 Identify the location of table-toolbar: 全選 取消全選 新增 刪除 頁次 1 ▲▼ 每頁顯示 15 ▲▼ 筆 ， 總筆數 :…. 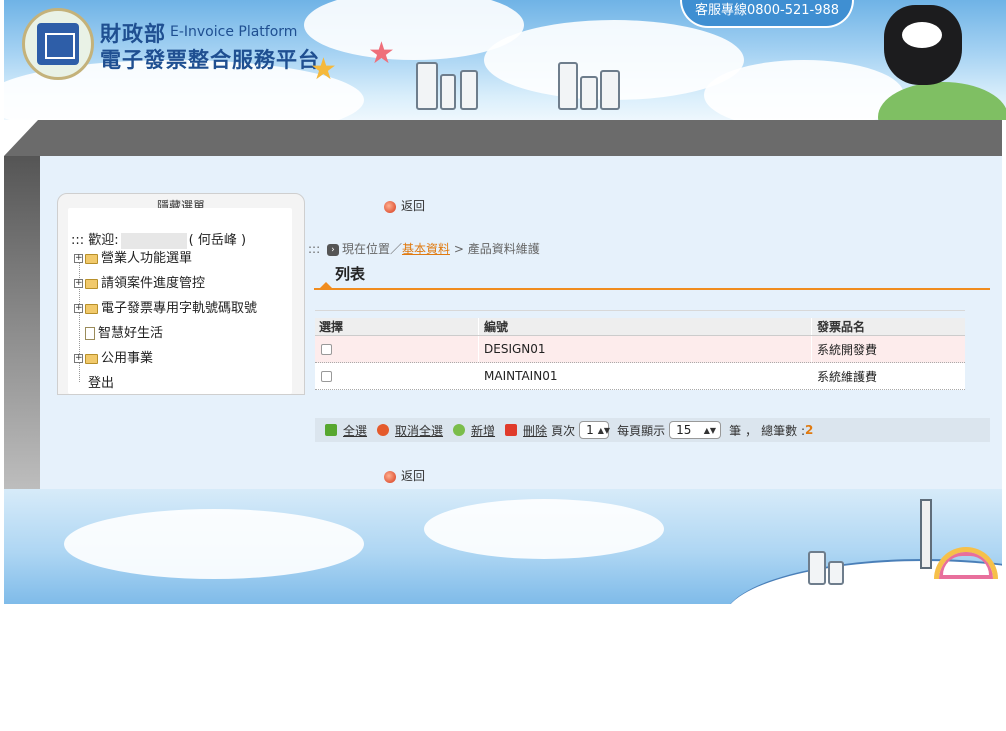
(652, 430).